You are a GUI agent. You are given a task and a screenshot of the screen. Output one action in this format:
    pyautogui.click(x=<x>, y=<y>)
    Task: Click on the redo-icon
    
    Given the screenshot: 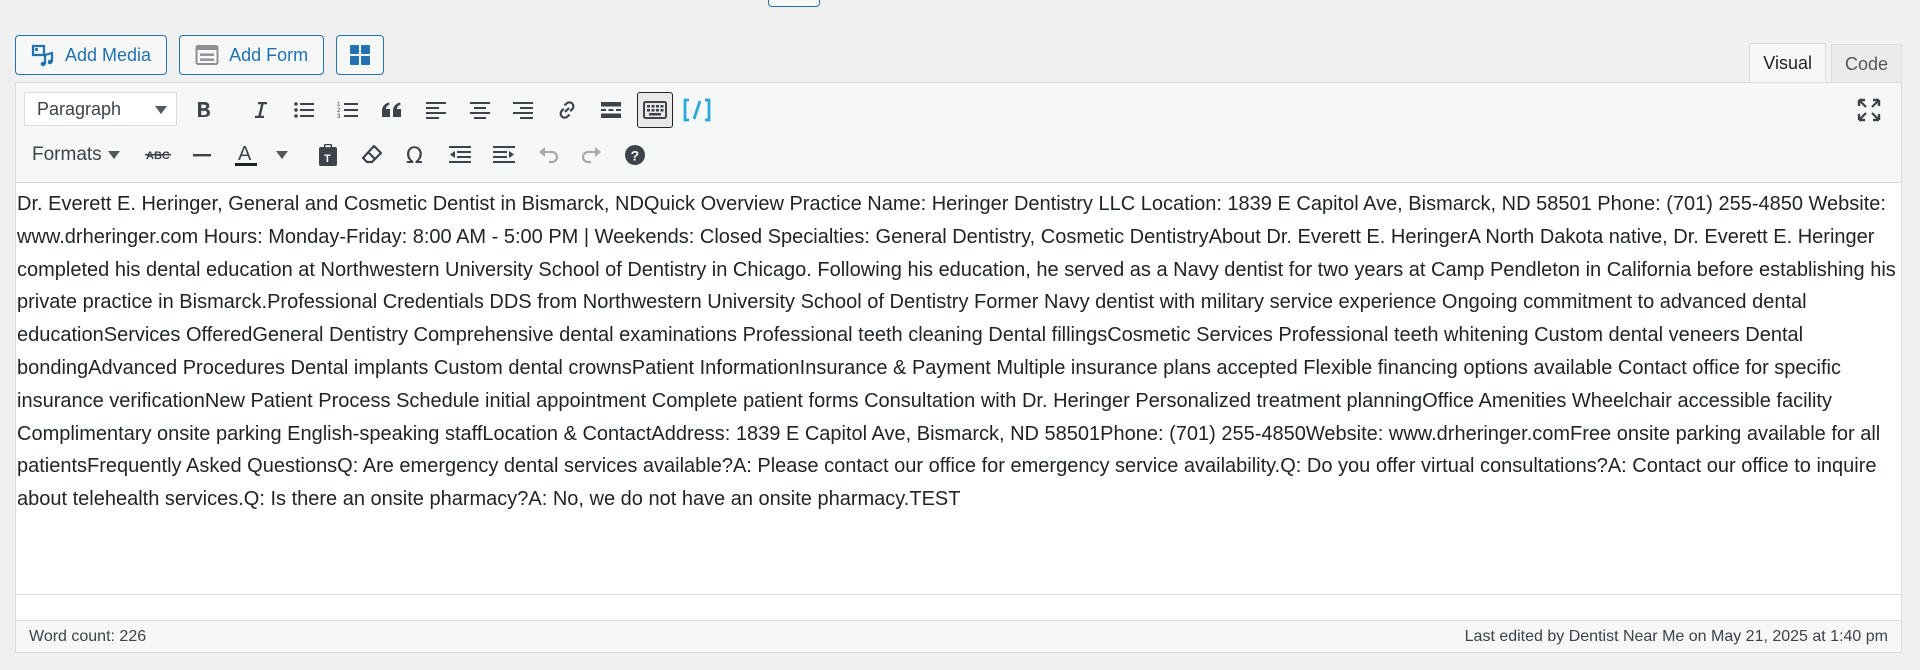 What is the action you would take?
    pyautogui.click(x=592, y=155)
    